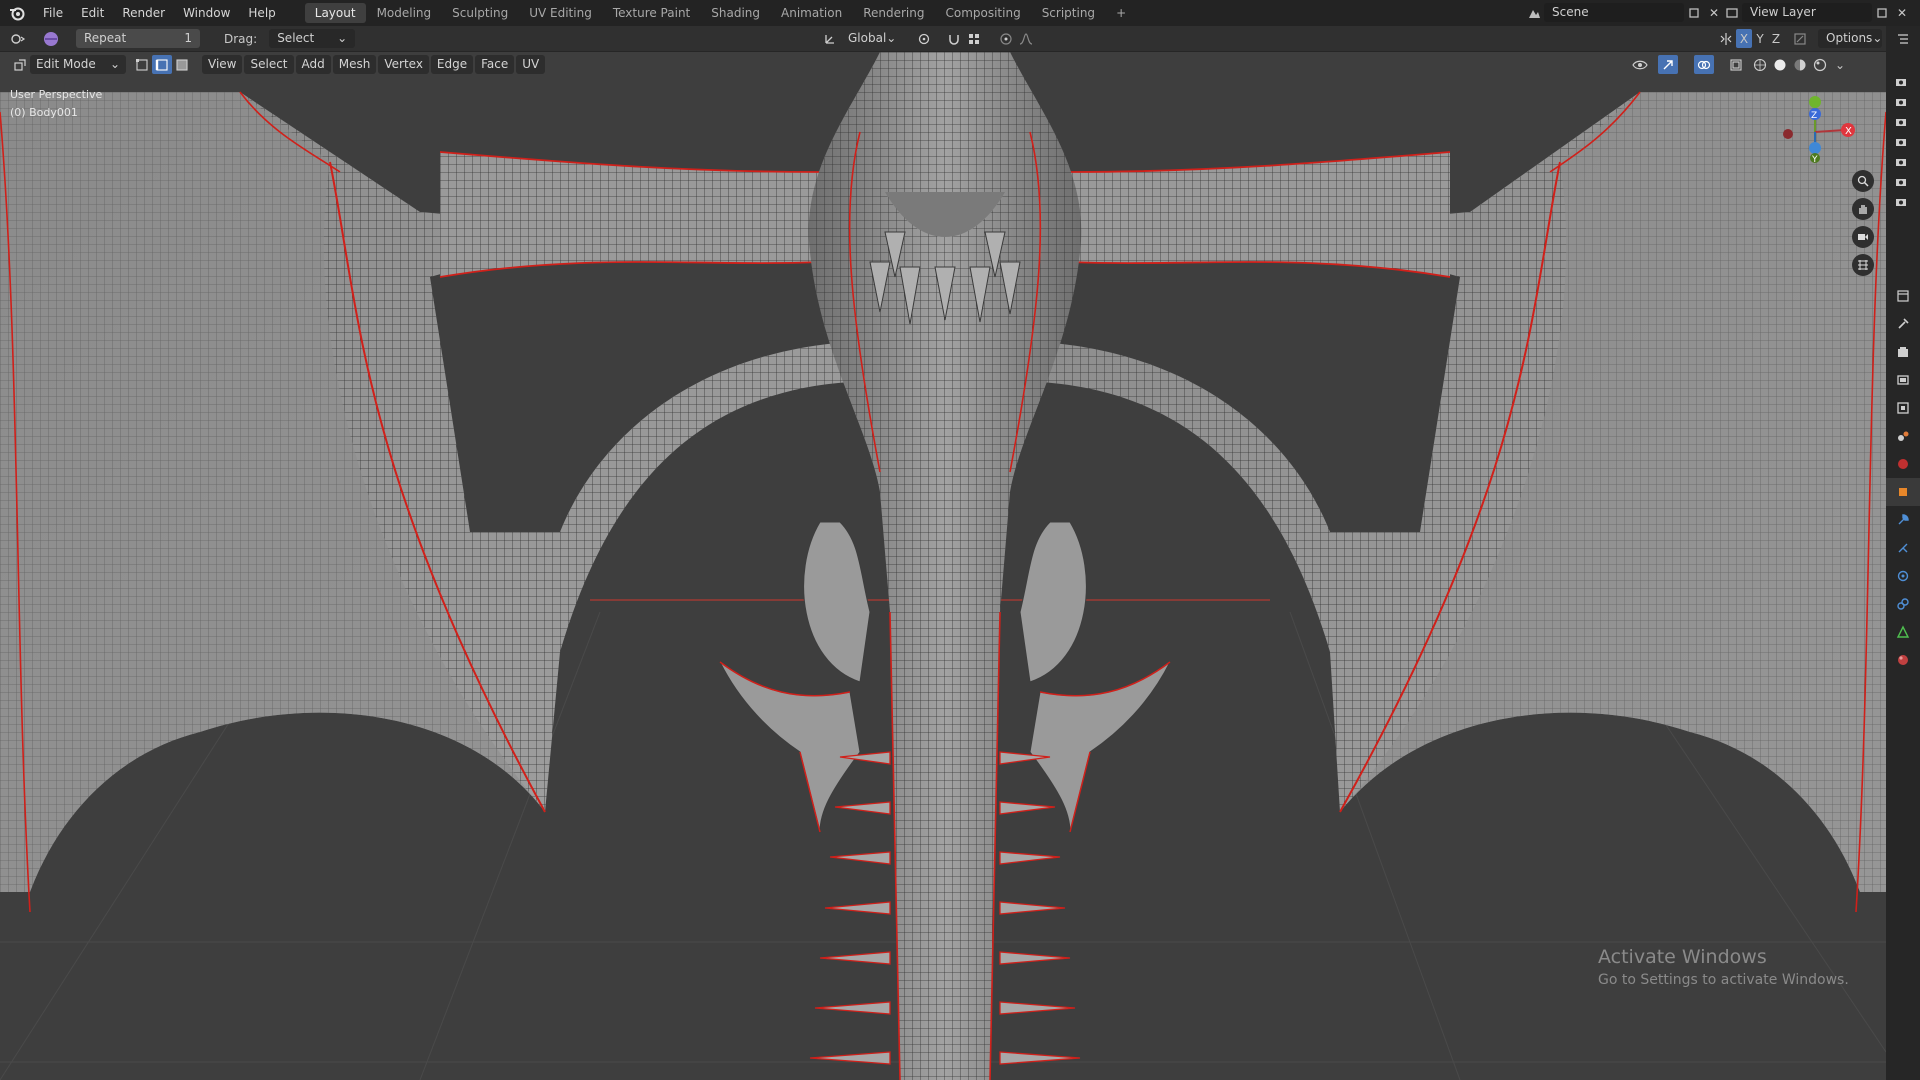  I want to click on viewport-nav-buttons, so click(1863, 223).